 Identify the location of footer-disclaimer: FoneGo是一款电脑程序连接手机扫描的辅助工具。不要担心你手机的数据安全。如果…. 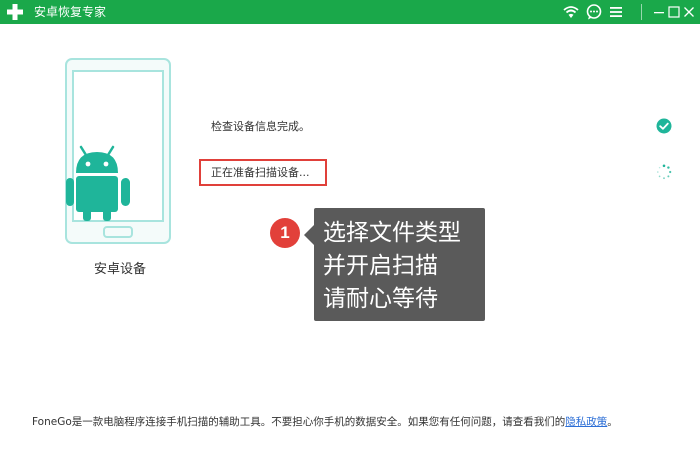
(332, 422).